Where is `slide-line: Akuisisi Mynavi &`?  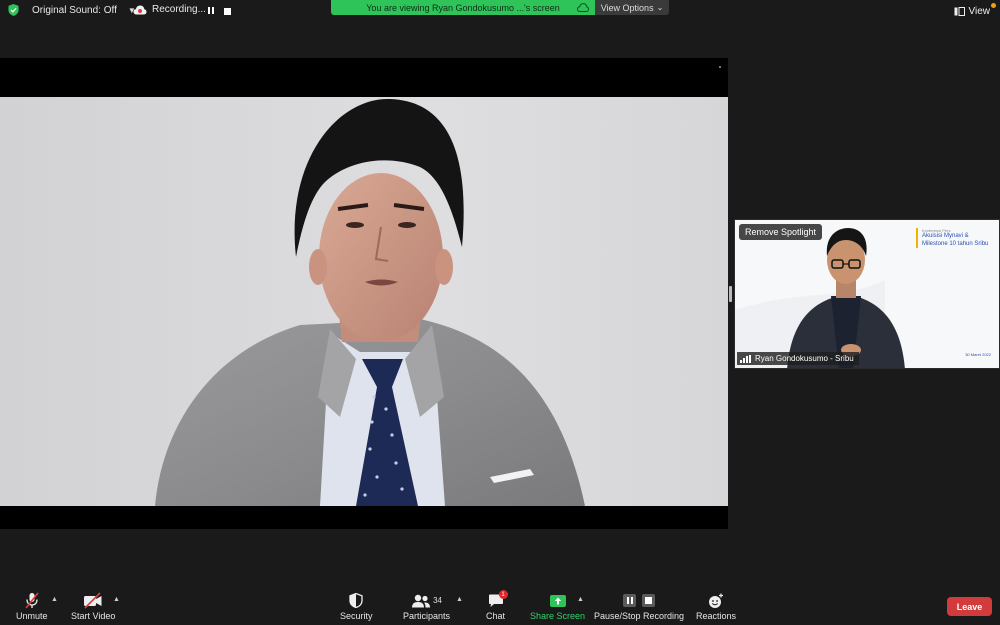
slide-line: Akuisisi Mynavi & is located at coordinates (945, 236).